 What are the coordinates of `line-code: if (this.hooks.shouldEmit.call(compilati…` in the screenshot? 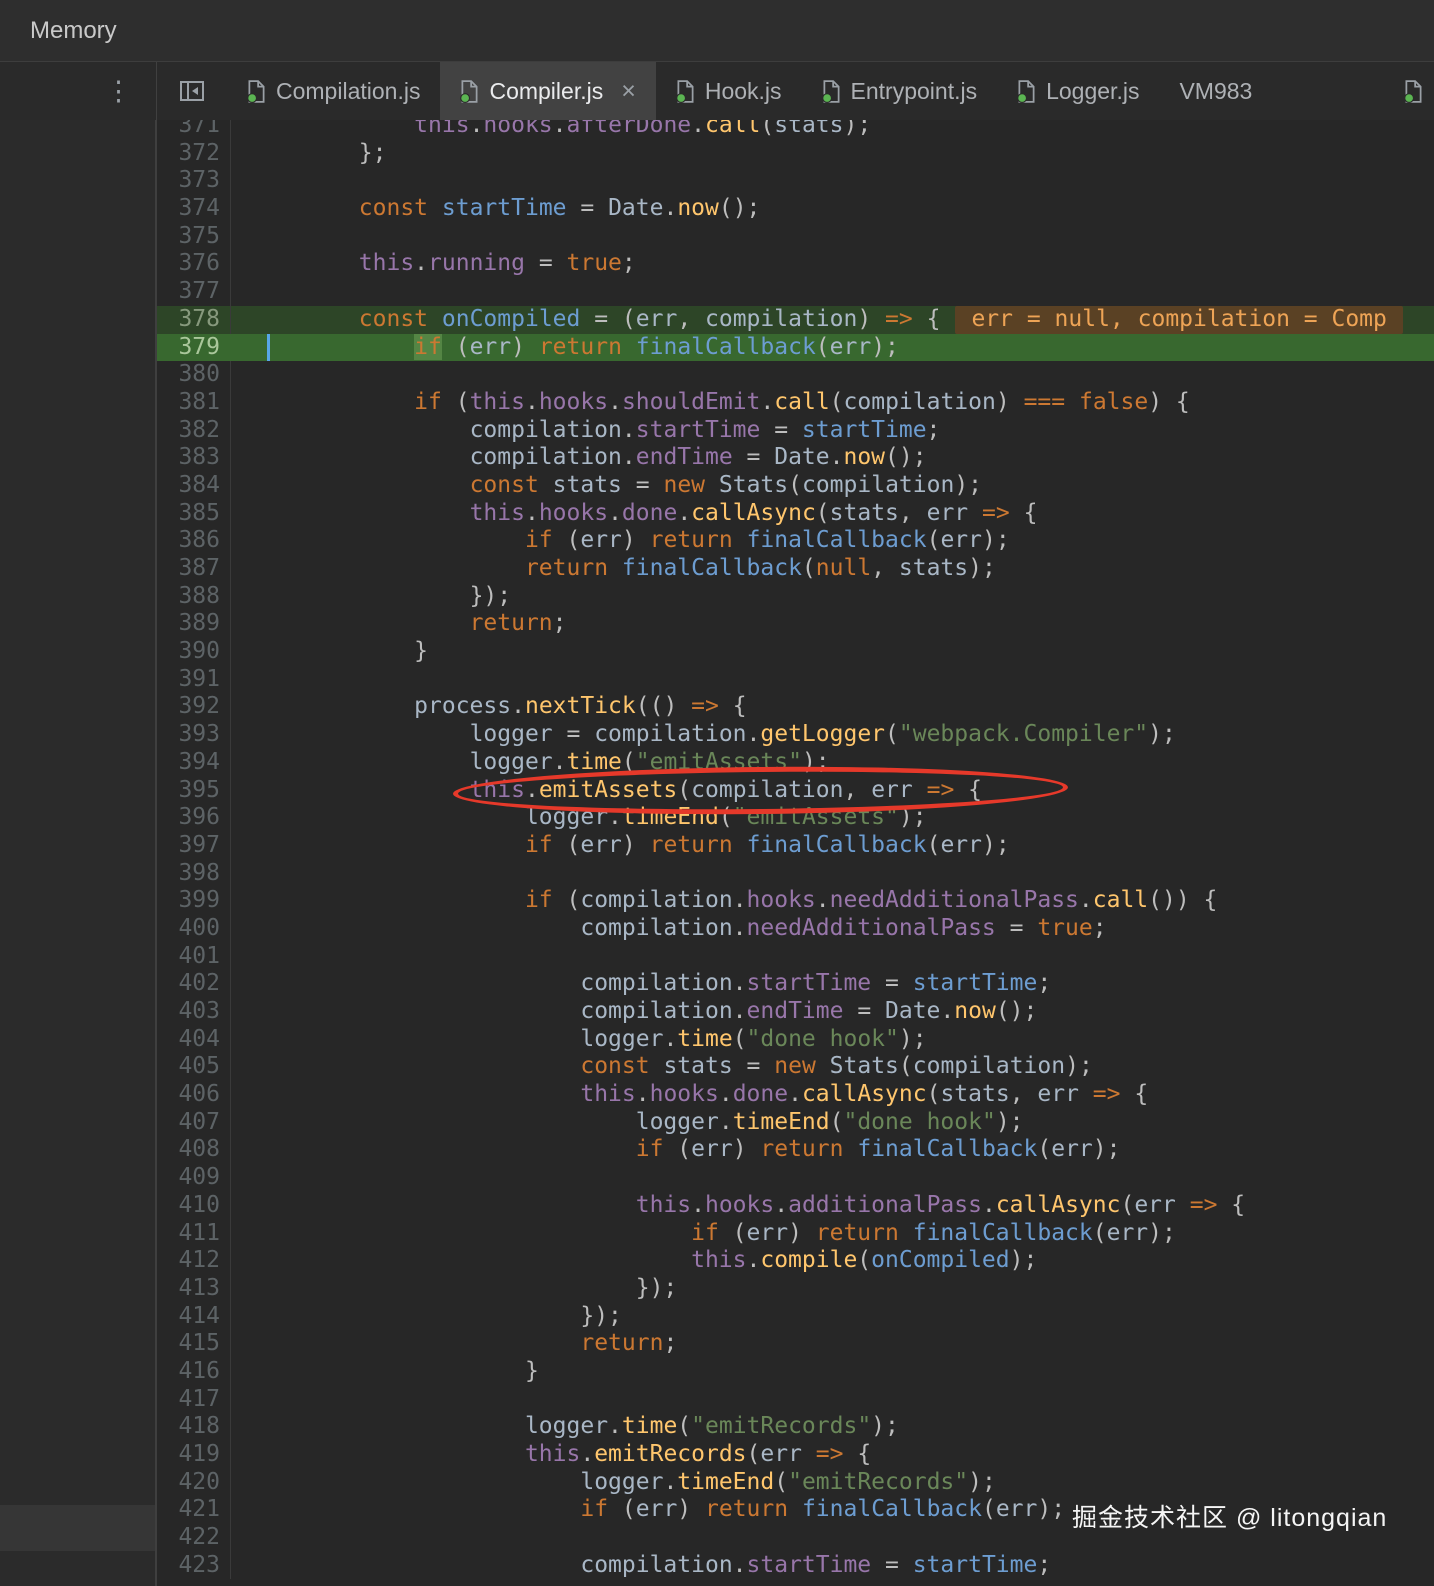 It's located at (802, 401).